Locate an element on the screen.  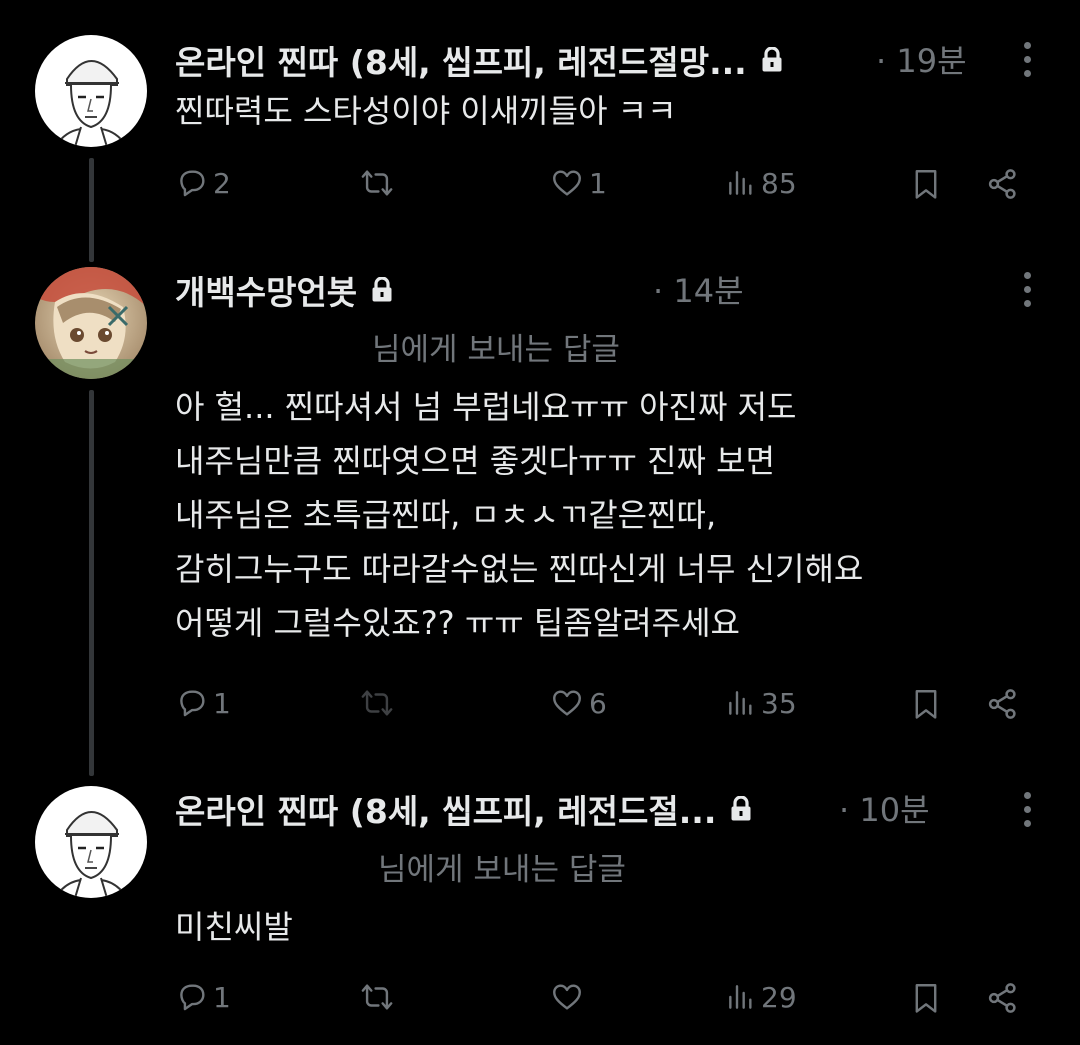
views-button: 29 is located at coordinates (761, 997).